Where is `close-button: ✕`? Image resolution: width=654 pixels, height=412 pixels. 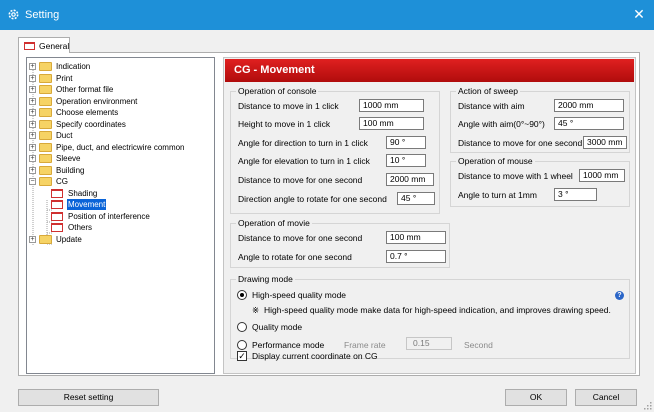 close-button: ✕ is located at coordinates (639, 15).